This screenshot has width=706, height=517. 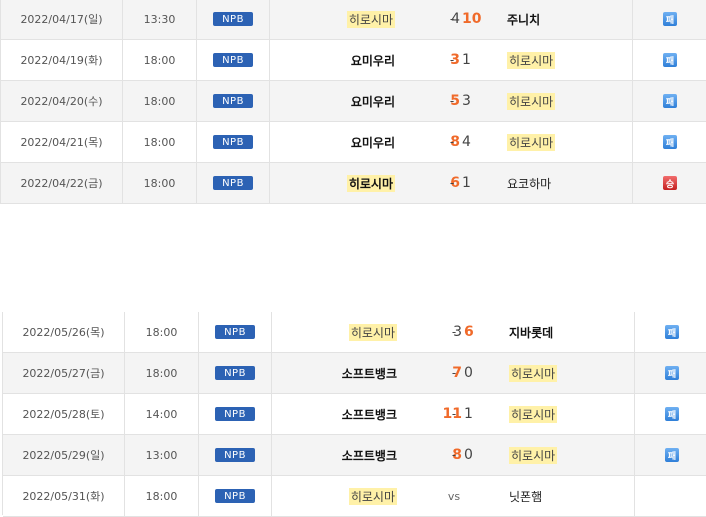 I want to click on away-team: 주니치, so click(x=523, y=19).